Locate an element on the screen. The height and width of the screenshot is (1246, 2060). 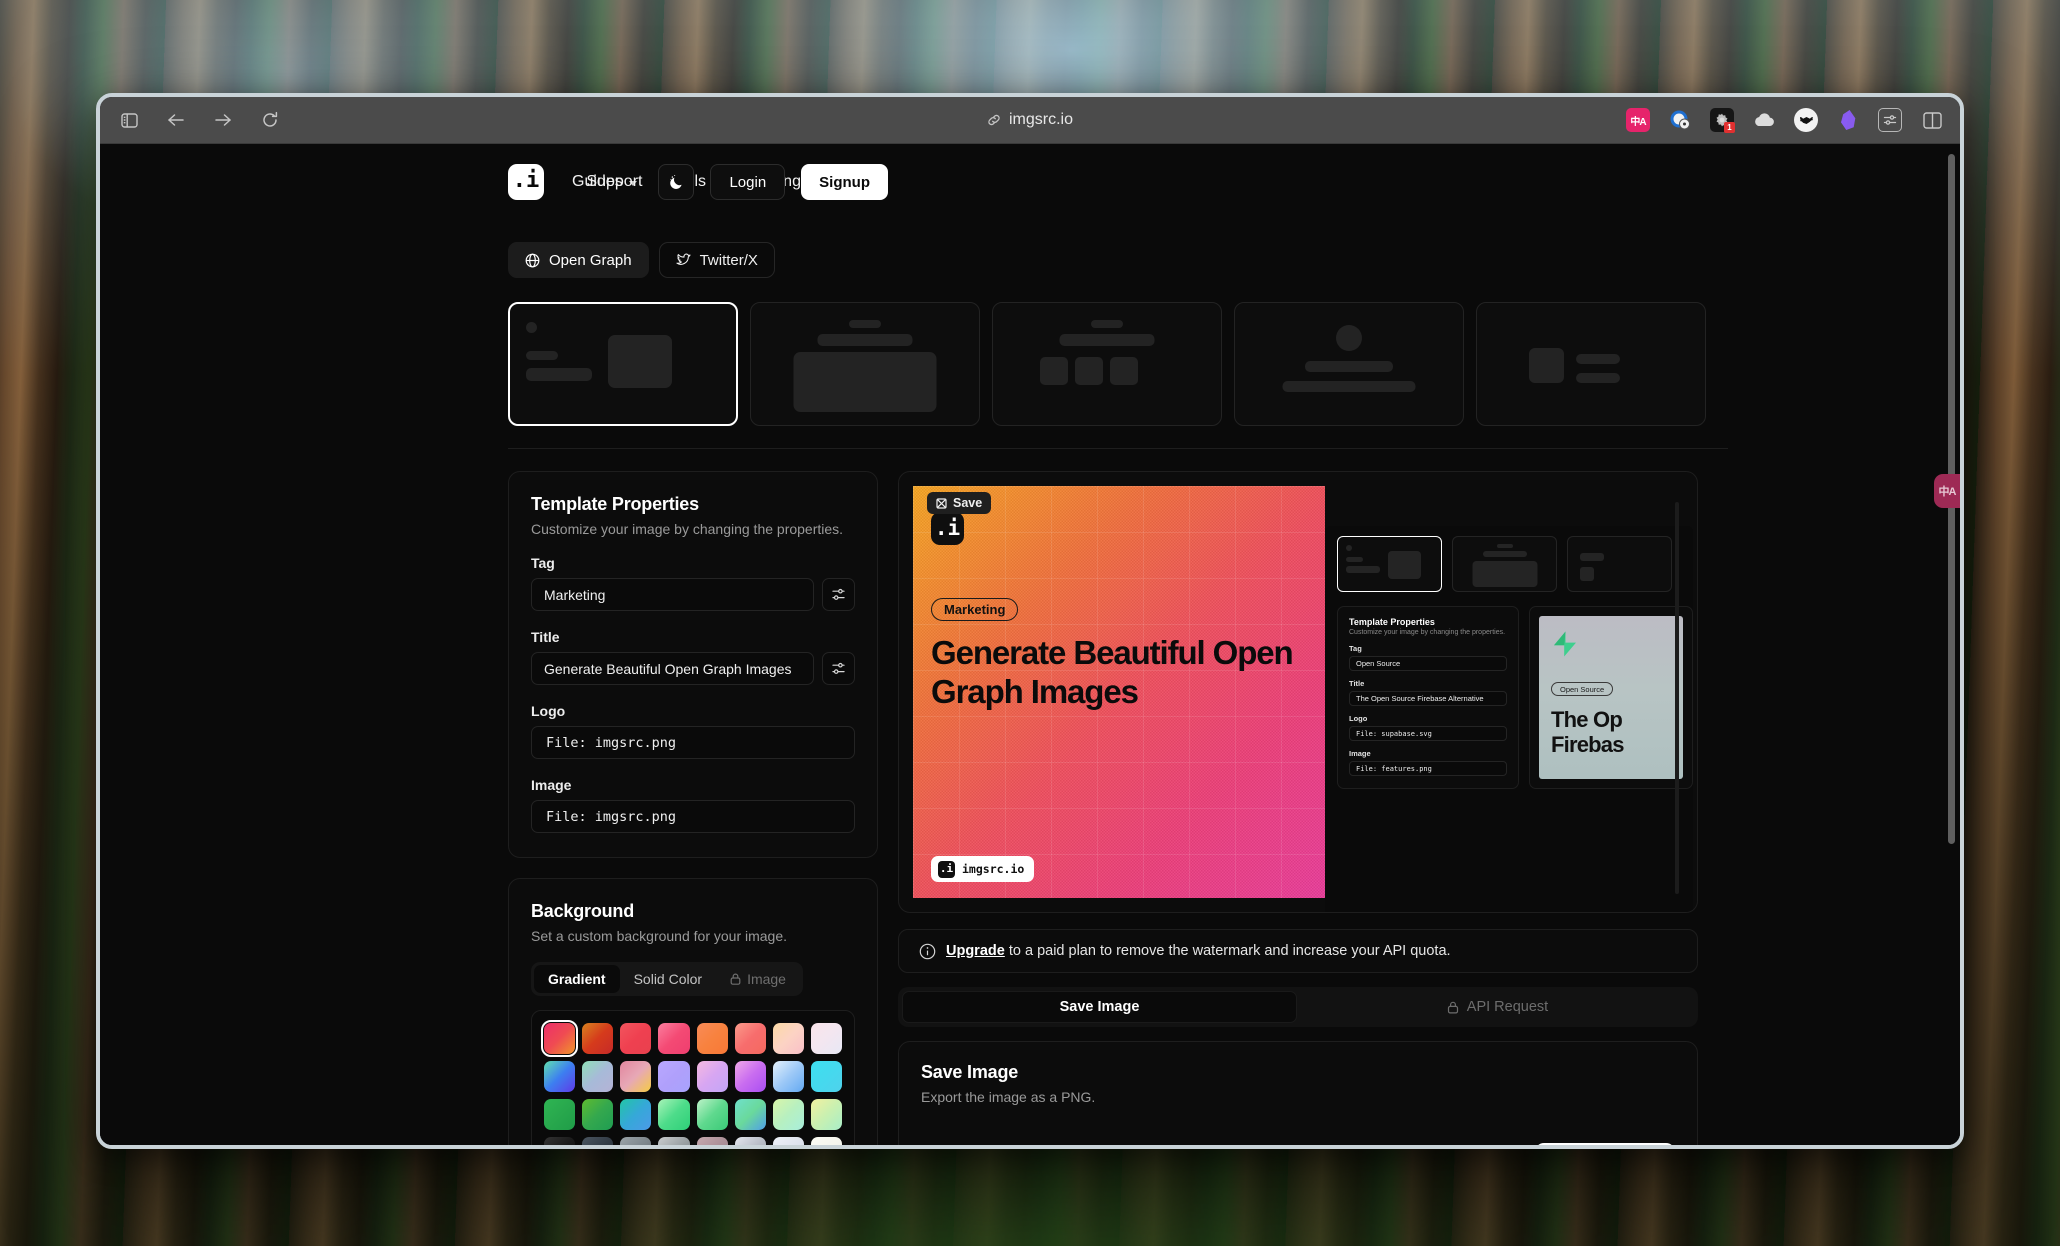
action-tab-save-image: Save Image is located at coordinates (1099, 1007).